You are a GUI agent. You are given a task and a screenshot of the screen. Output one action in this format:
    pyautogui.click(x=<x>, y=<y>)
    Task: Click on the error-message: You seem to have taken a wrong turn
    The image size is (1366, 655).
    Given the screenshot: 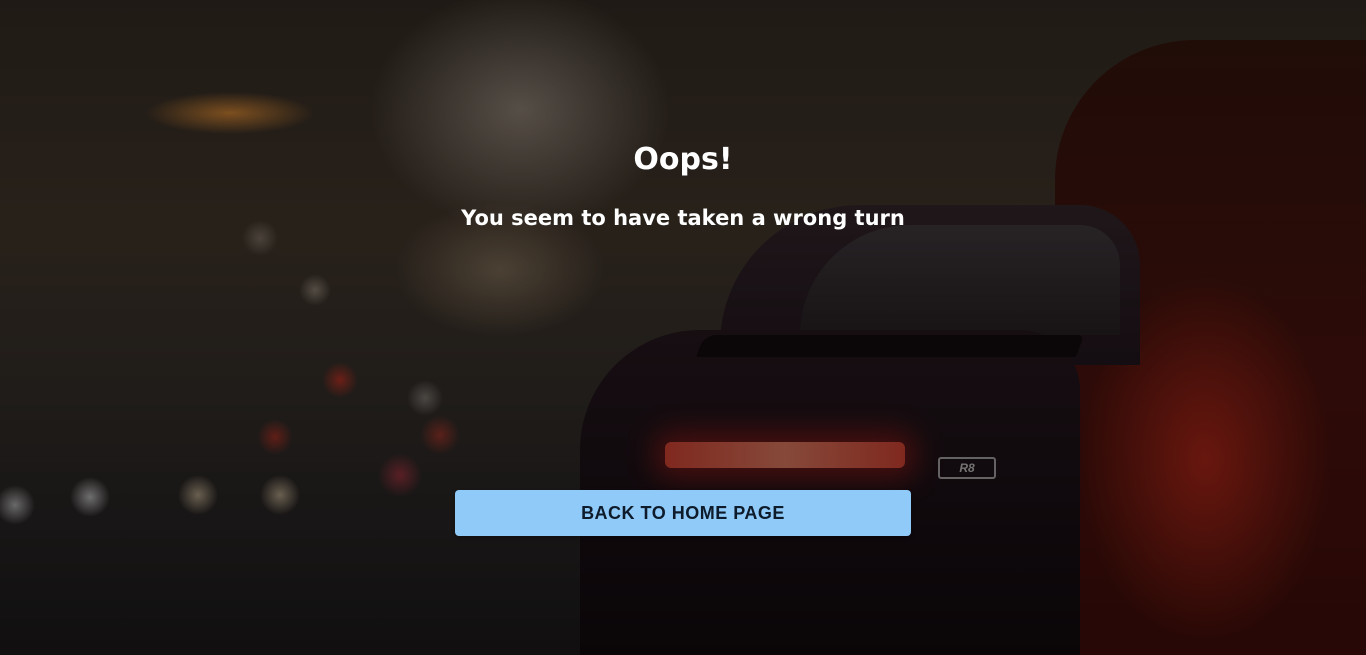 What is the action you would take?
    pyautogui.click(x=683, y=218)
    